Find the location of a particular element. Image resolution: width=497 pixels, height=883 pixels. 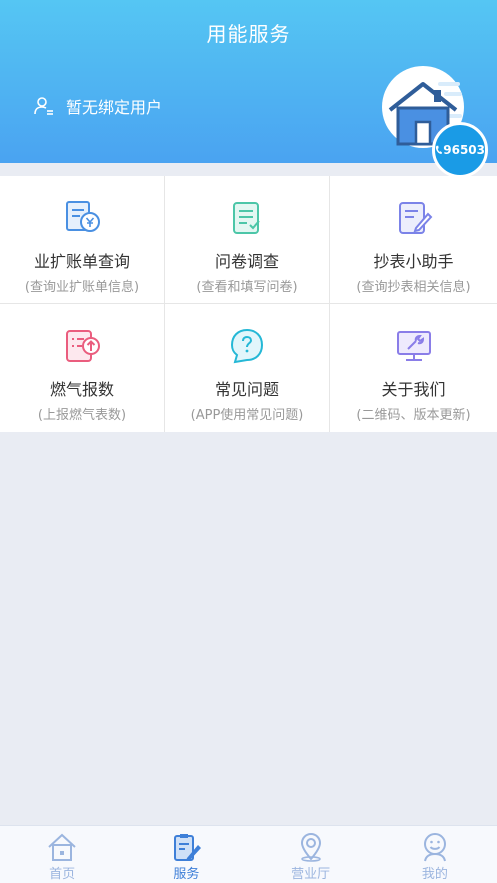

location-icon is located at coordinates (310, 847).